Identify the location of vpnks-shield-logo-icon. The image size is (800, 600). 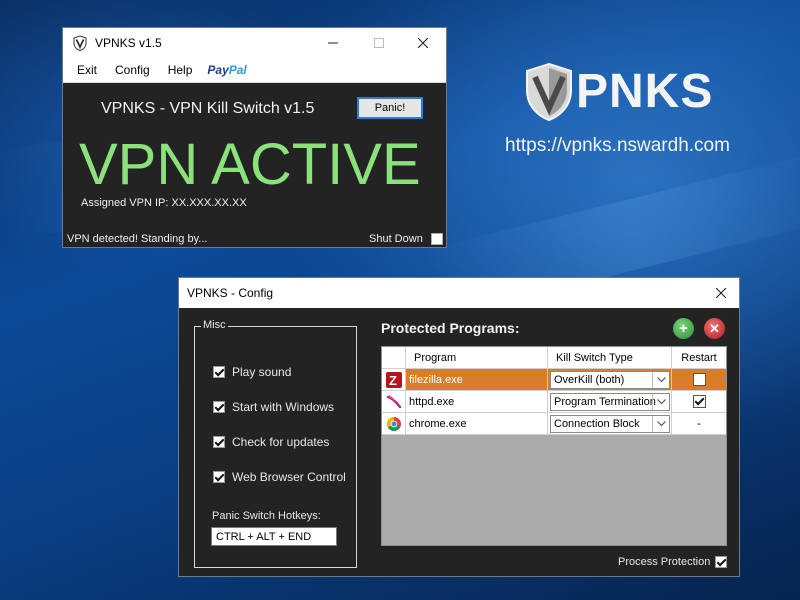
(549, 92).